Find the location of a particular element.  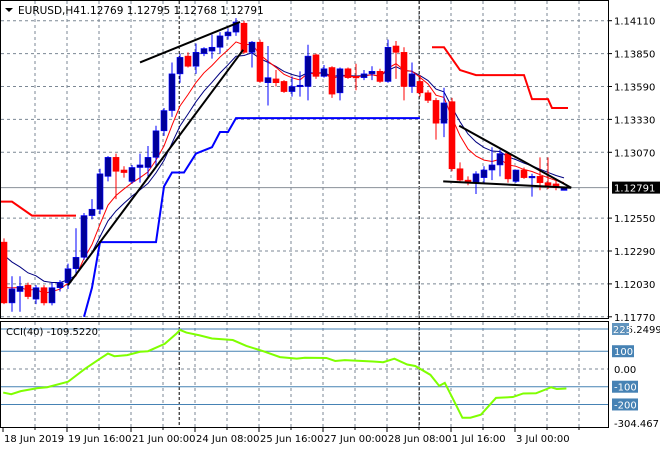

price-tick-label: 1.12550 is located at coordinates (634, 219).